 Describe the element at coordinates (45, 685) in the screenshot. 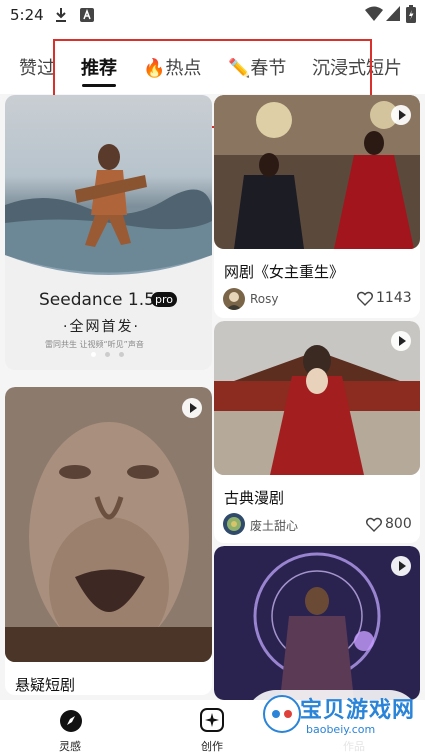

I see `card-title: 悬疑短剧` at that location.